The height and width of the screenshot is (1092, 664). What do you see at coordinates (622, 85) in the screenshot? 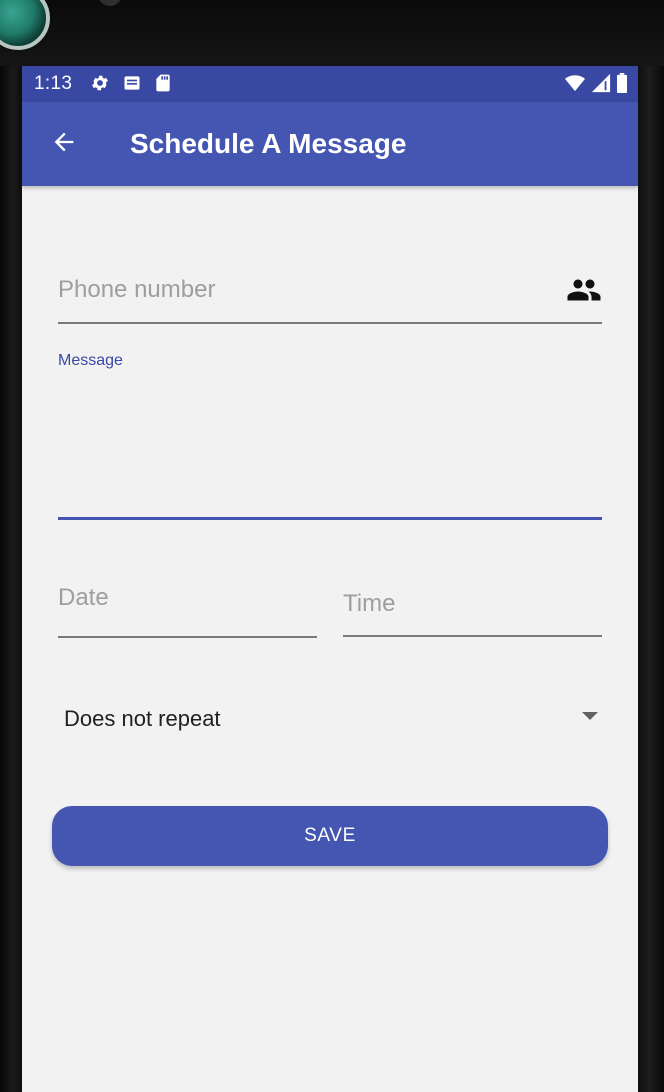
I see `battery-icon` at bounding box center [622, 85].